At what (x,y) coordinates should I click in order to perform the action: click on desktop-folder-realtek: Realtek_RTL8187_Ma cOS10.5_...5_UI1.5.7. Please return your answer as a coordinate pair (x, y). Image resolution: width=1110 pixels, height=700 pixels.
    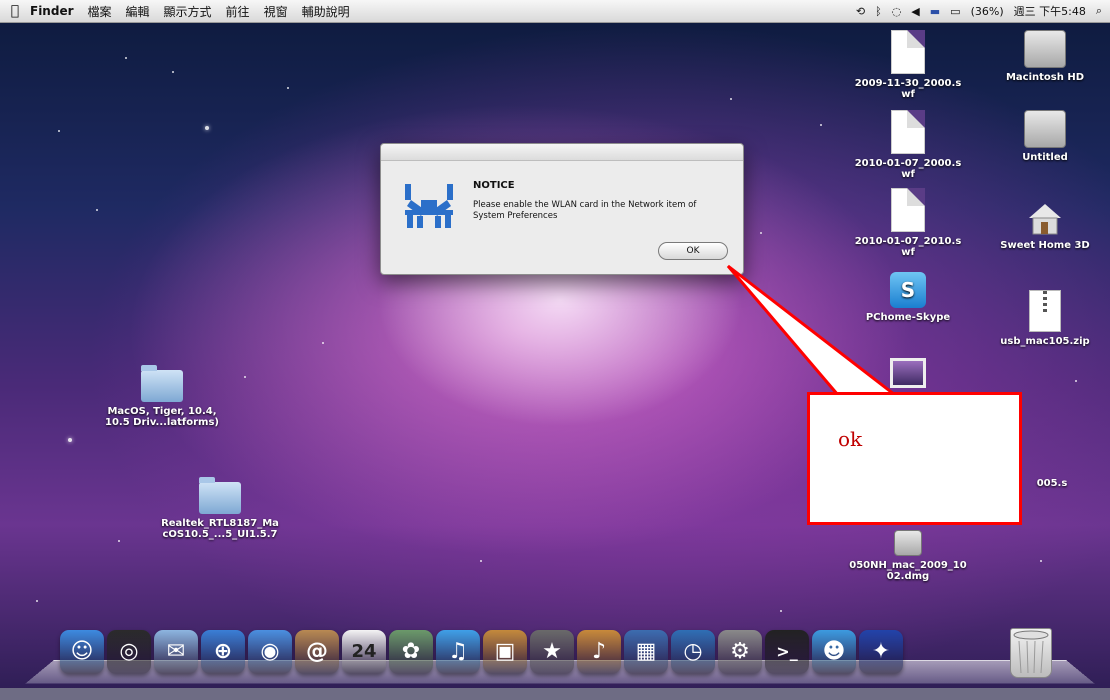
    Looking at the image, I should click on (220, 508).